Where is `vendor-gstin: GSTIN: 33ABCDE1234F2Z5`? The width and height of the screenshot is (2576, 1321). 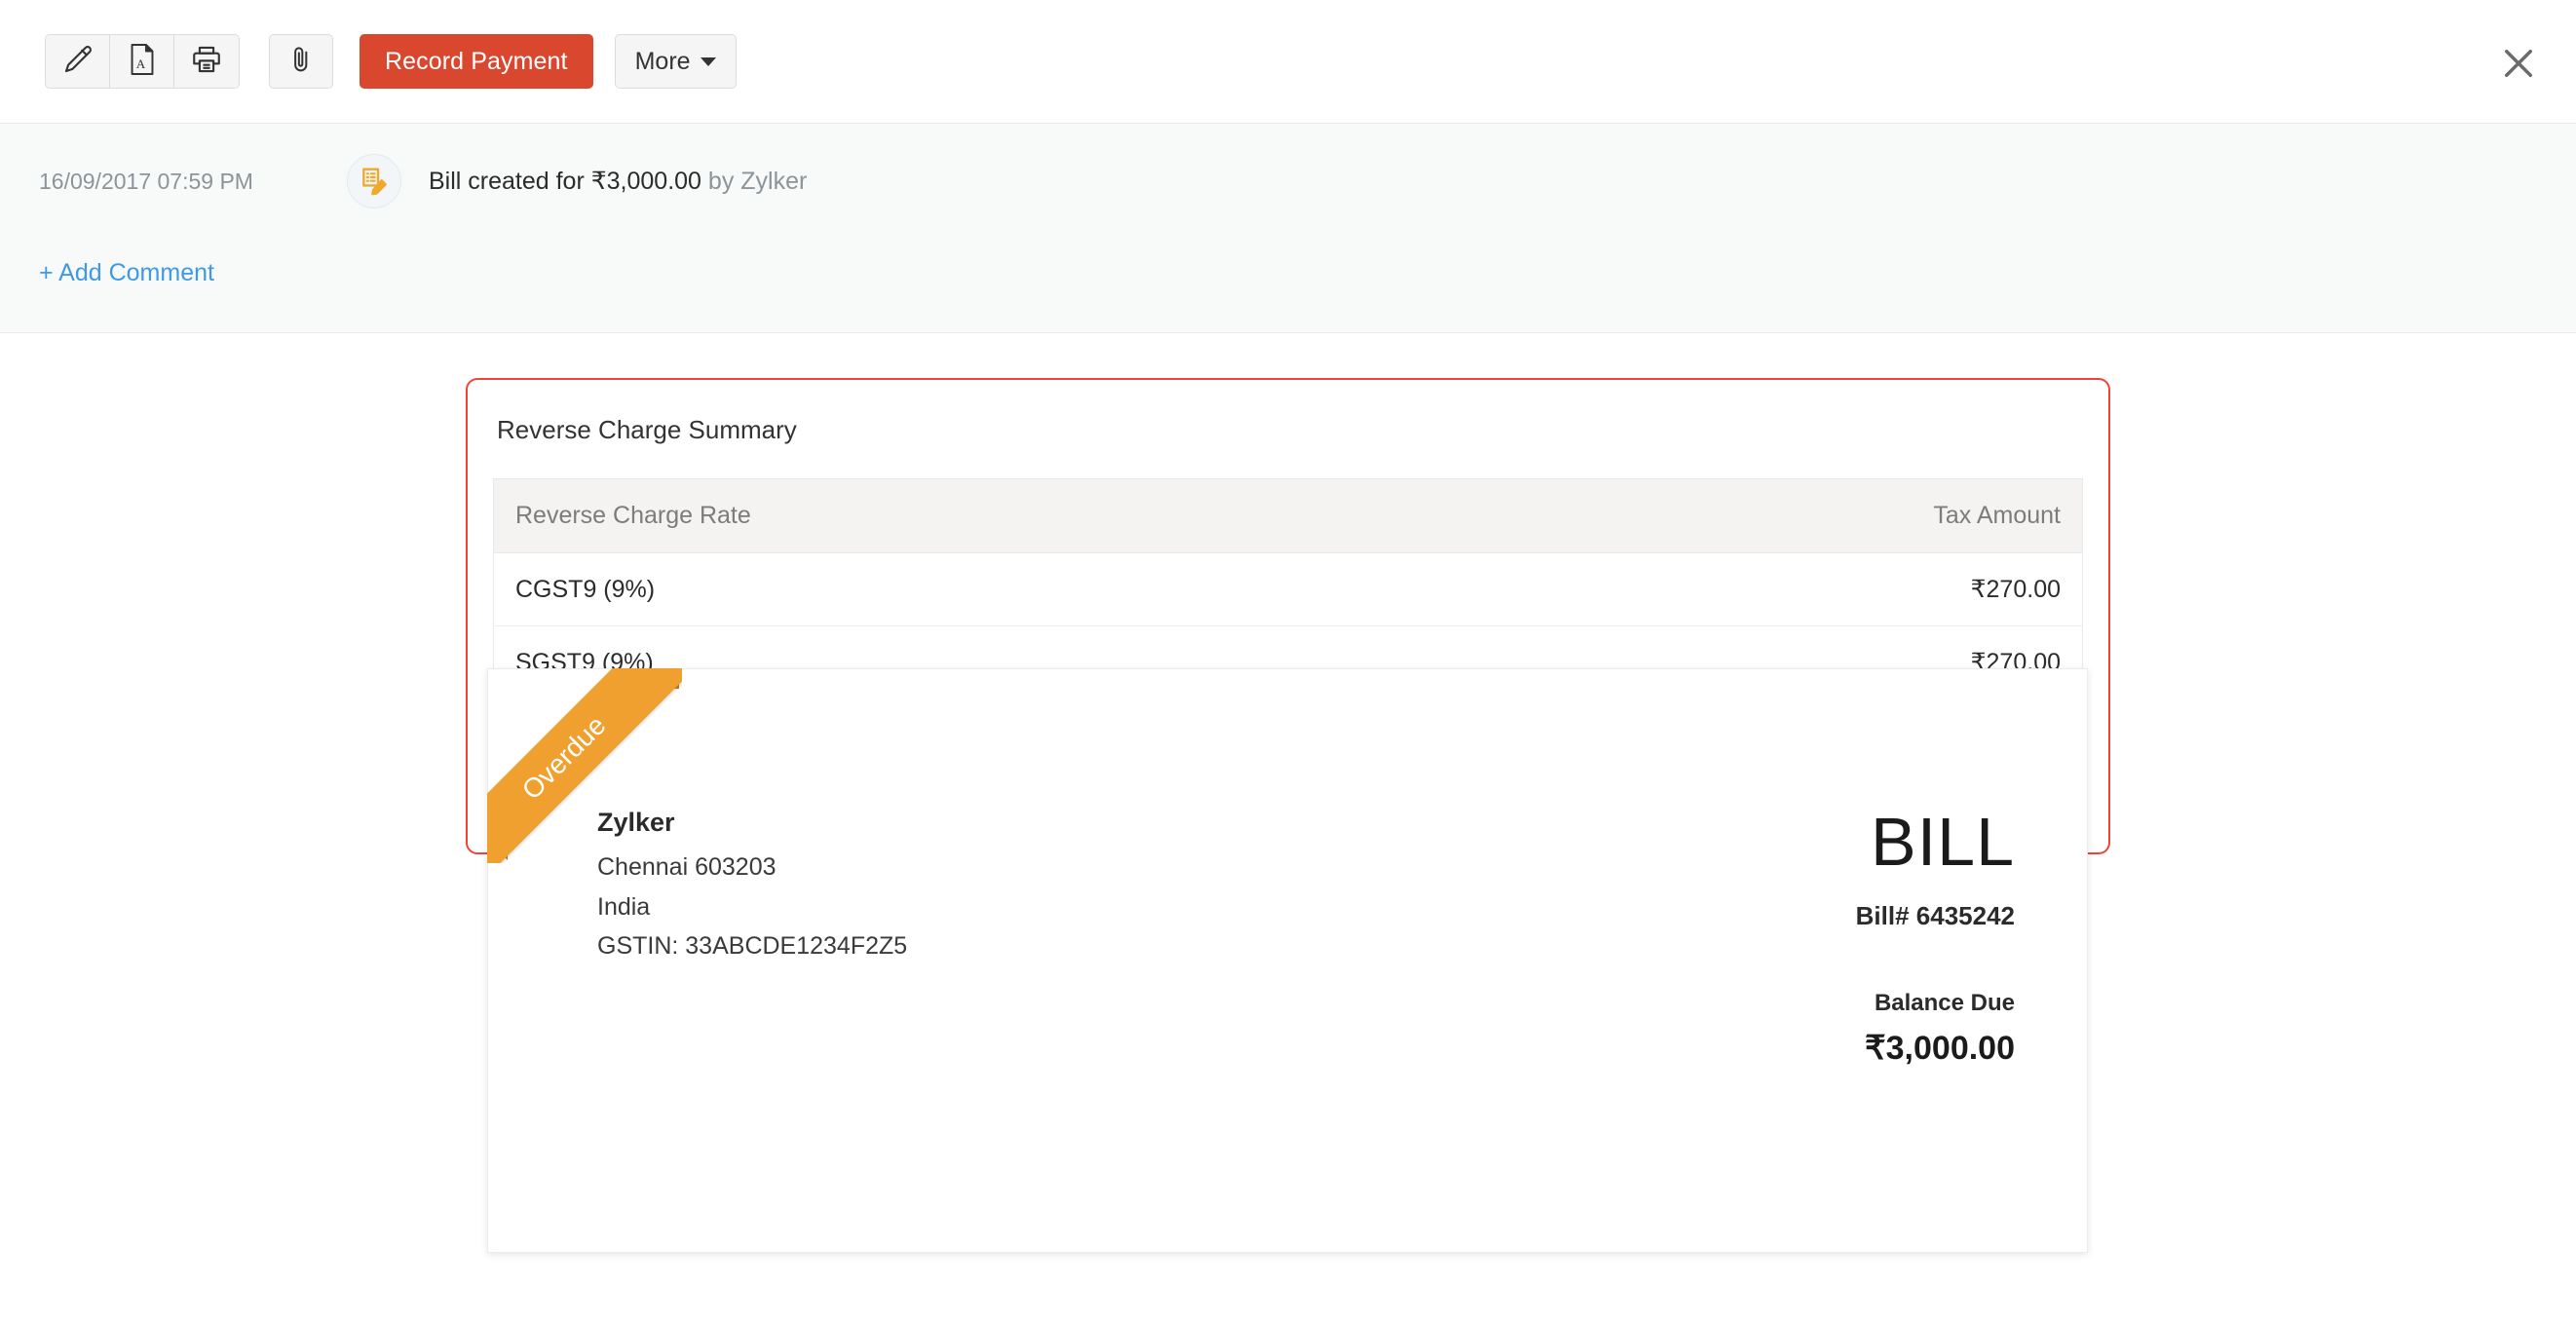 vendor-gstin: GSTIN: 33ABCDE1234F2Z5 is located at coordinates (752, 946).